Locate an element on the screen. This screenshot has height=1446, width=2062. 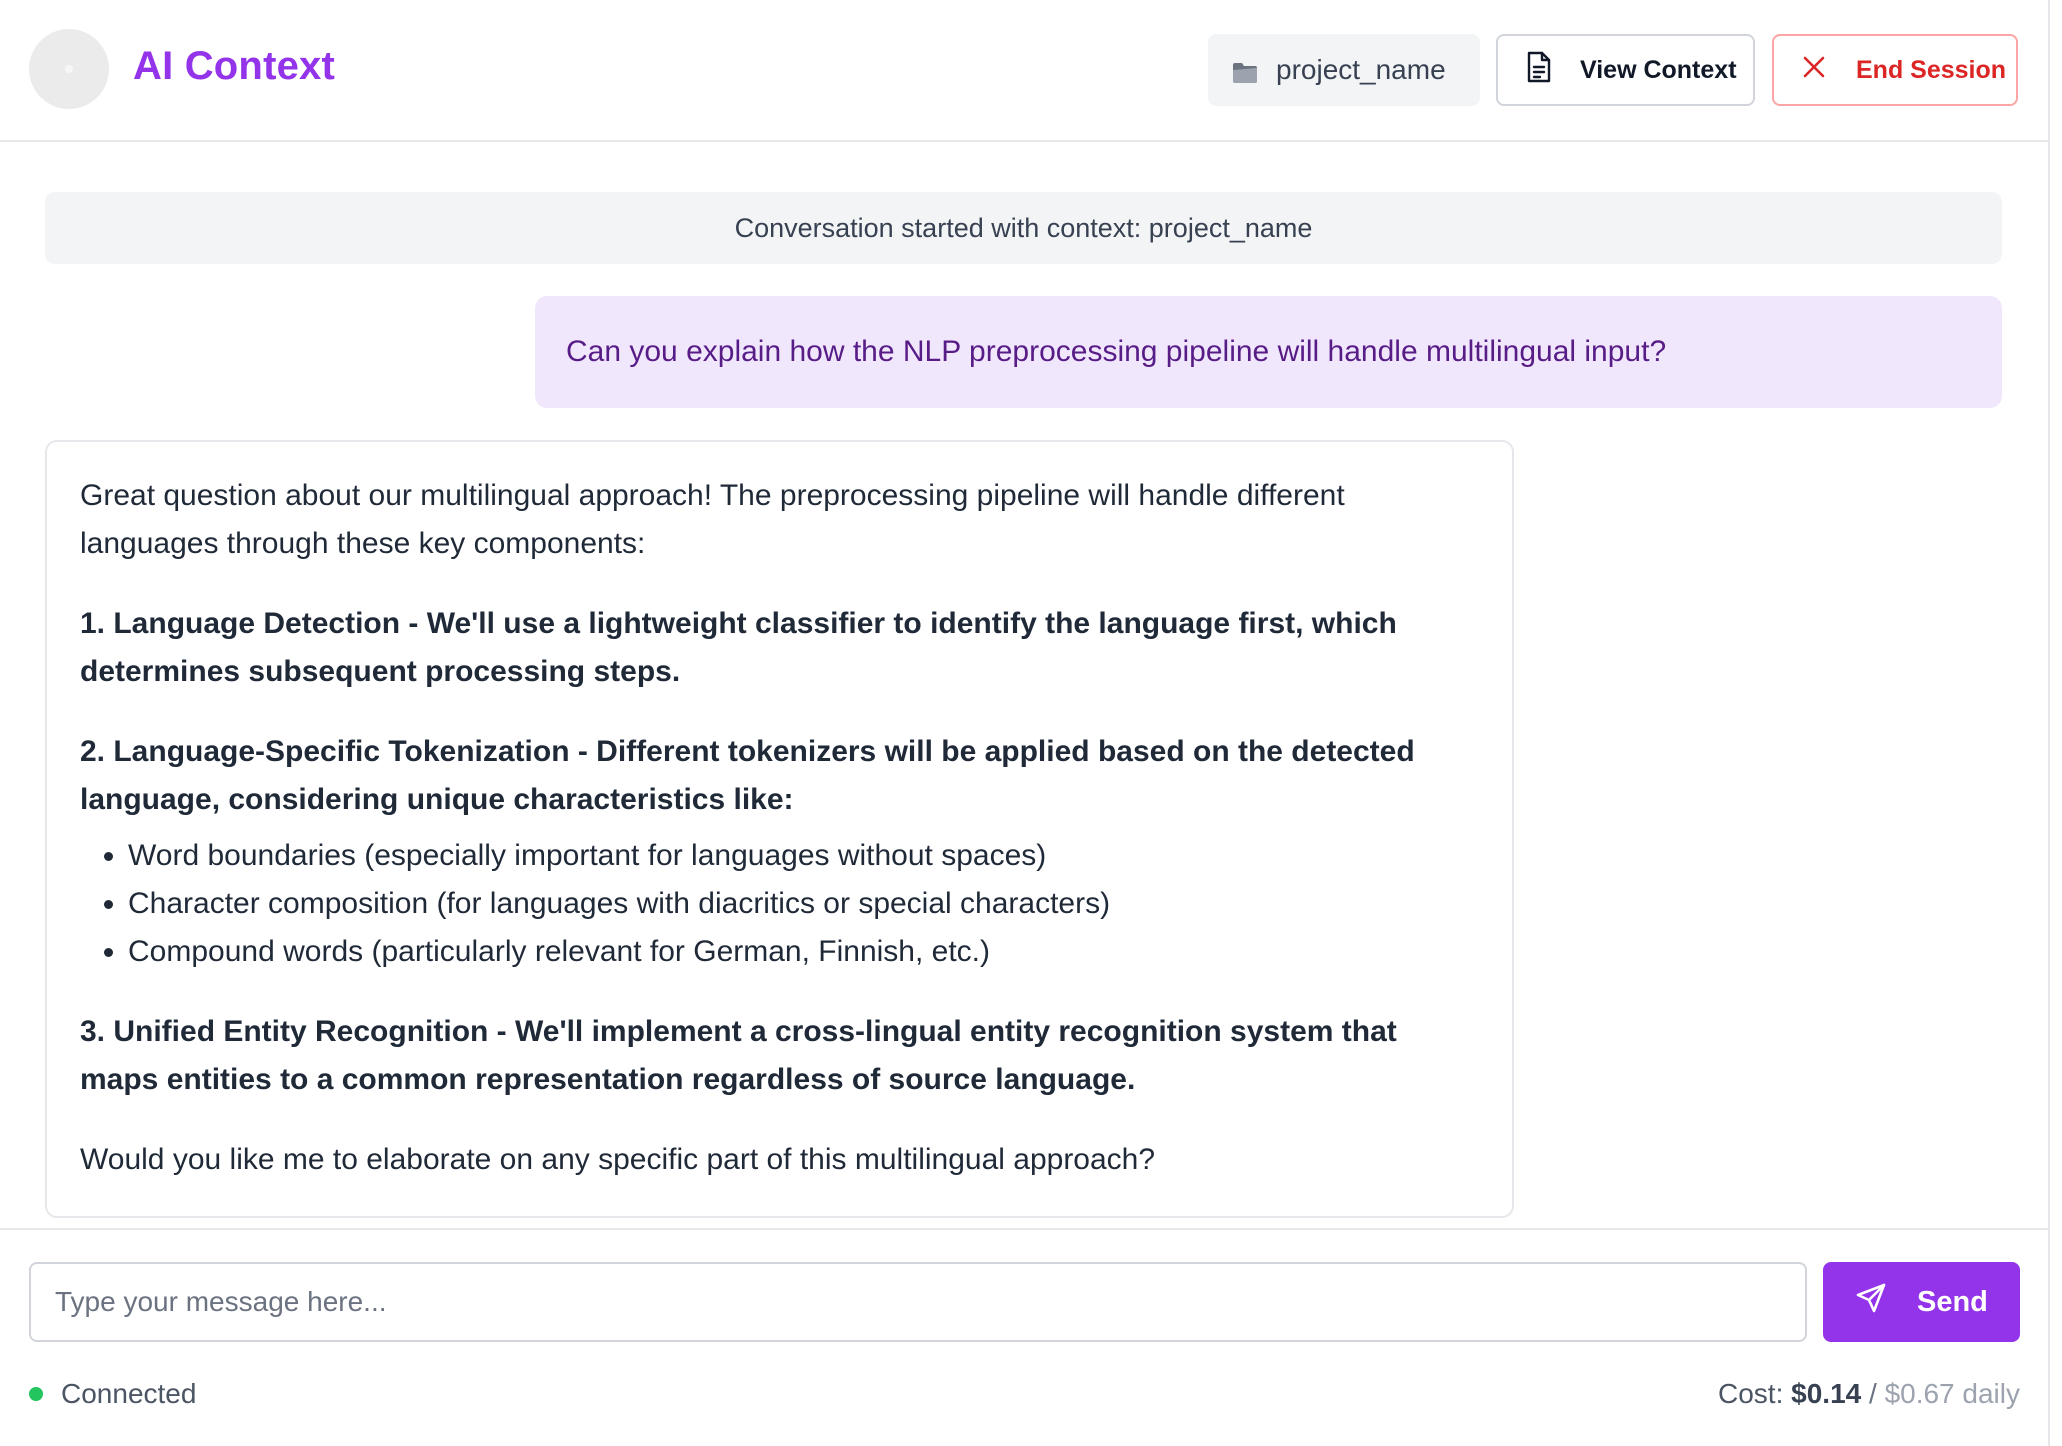
view-context-label: View Context is located at coordinates (1658, 69).